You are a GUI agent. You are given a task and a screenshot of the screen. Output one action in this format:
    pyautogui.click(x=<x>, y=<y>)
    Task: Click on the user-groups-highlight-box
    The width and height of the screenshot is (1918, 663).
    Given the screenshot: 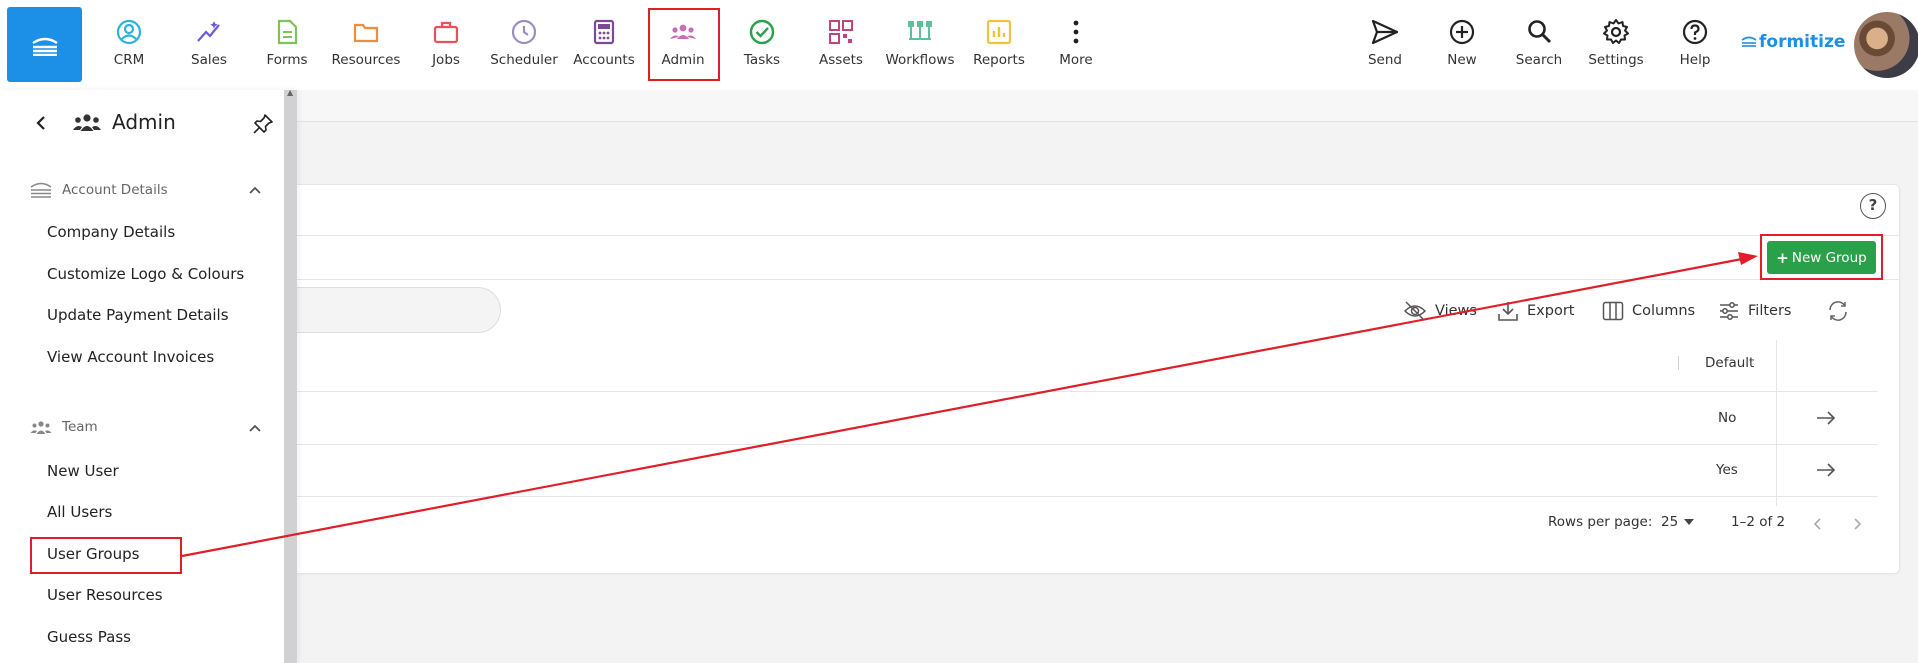 What is the action you would take?
    pyautogui.click(x=106, y=555)
    